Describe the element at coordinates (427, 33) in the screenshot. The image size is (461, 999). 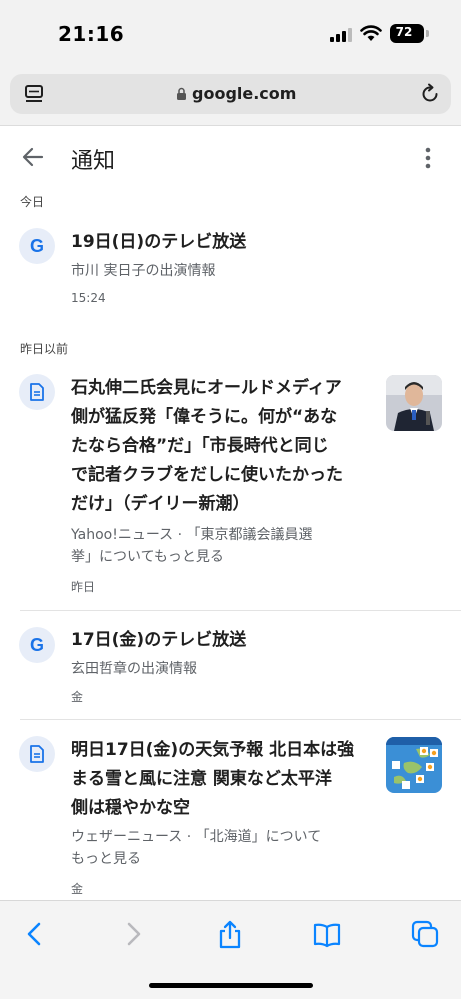
I see `battery-cap` at that location.